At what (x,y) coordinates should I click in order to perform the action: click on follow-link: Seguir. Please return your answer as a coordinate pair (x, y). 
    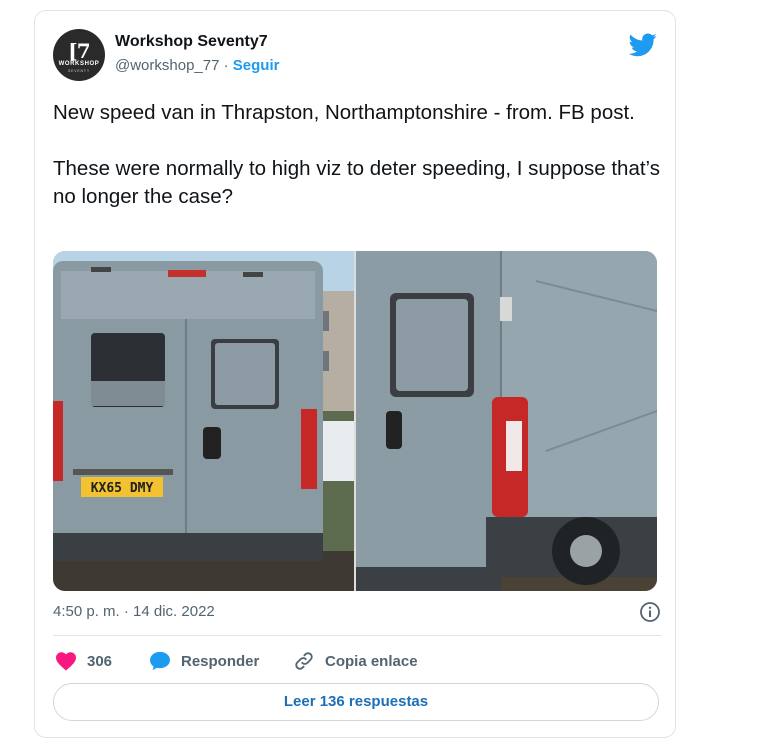
    Looking at the image, I should click on (256, 65).